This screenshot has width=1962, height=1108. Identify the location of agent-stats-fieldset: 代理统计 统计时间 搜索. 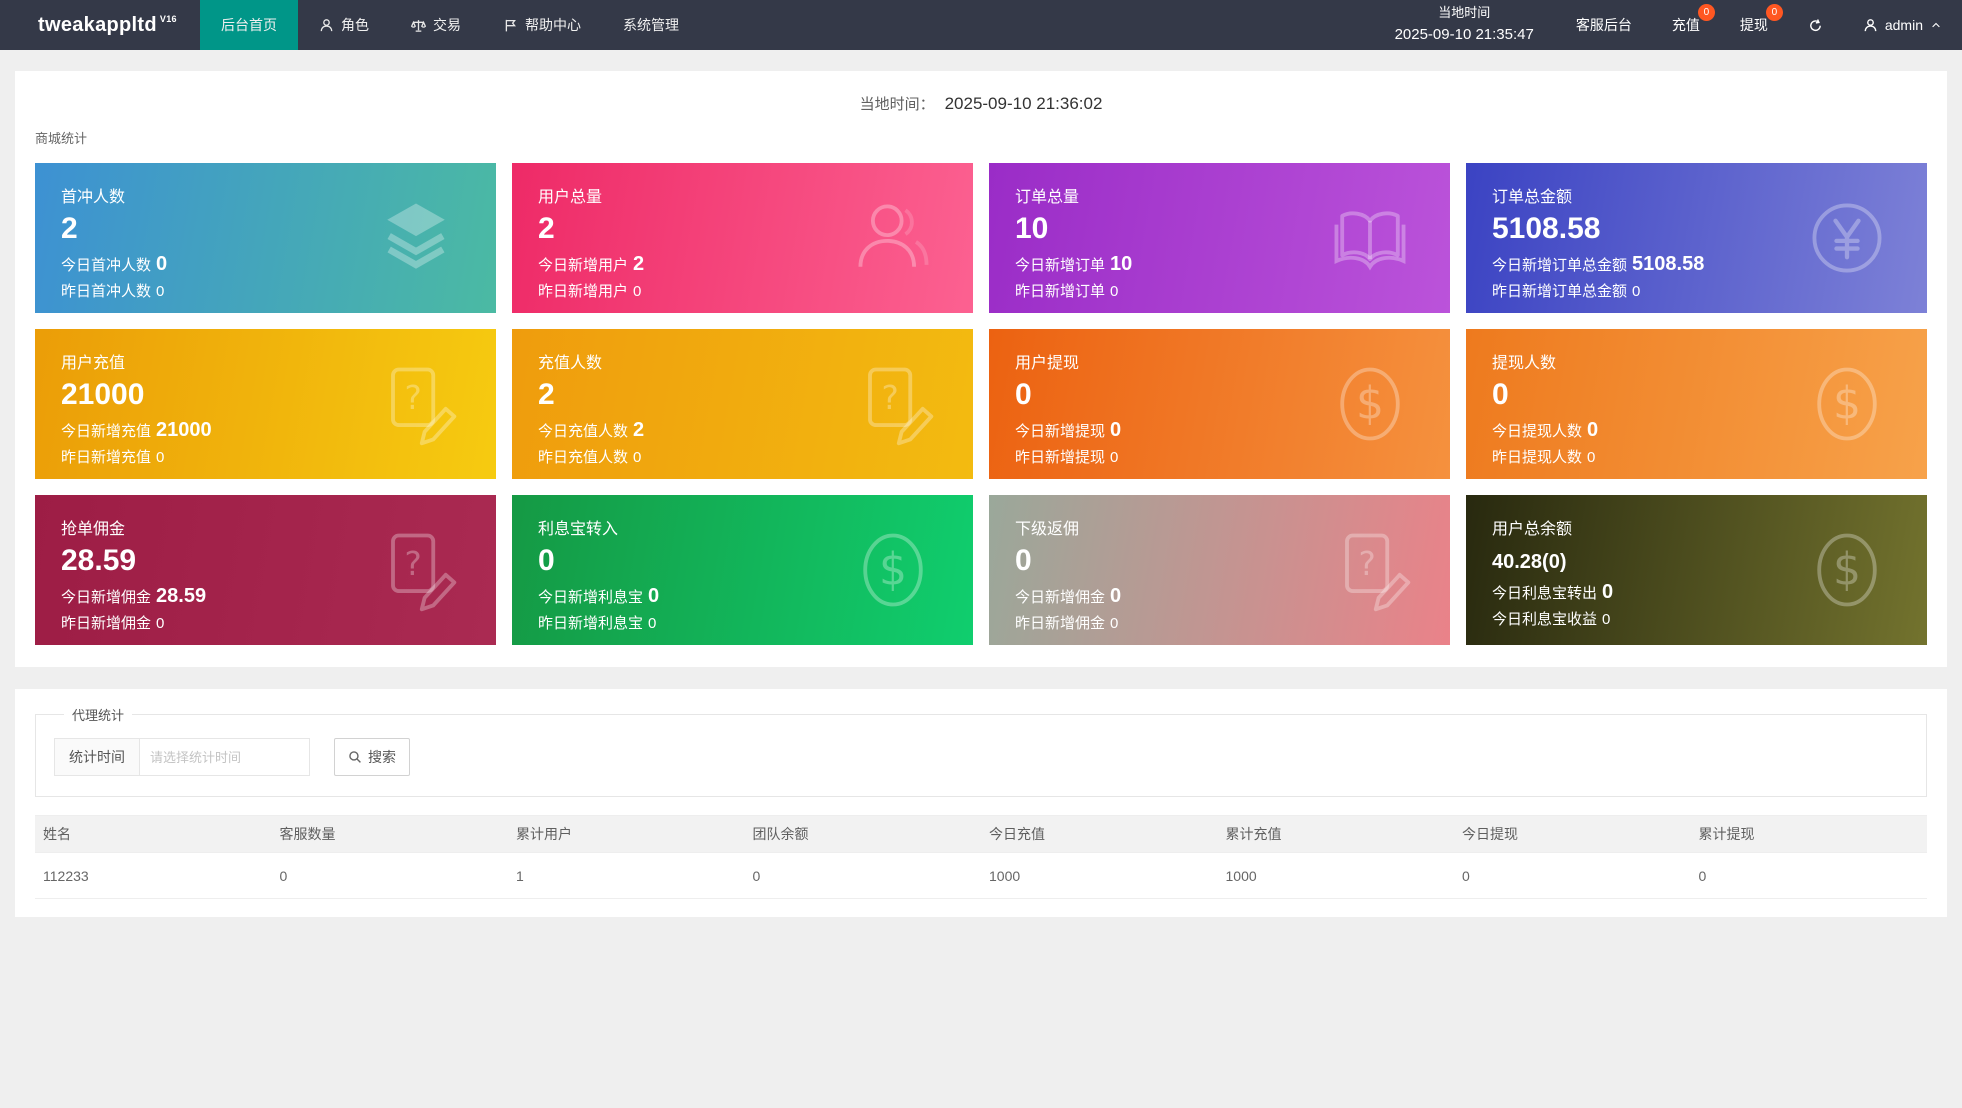
(981, 751).